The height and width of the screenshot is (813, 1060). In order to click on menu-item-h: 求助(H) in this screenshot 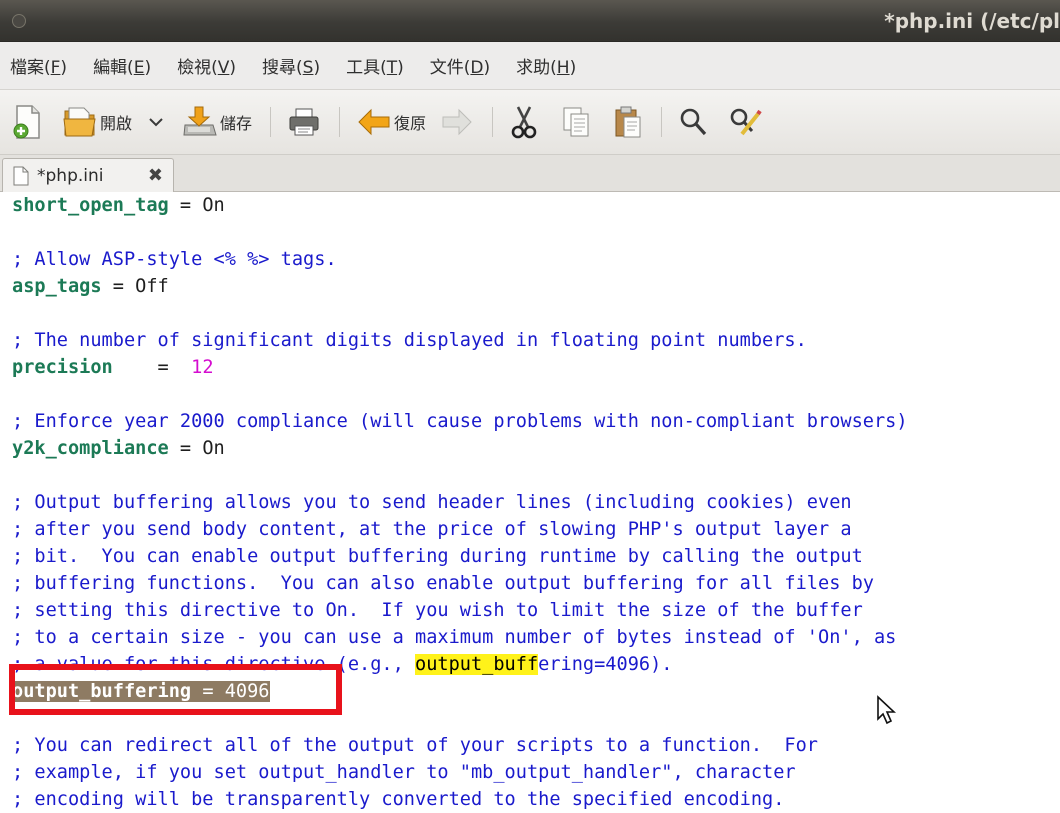, I will do `click(546, 65)`.